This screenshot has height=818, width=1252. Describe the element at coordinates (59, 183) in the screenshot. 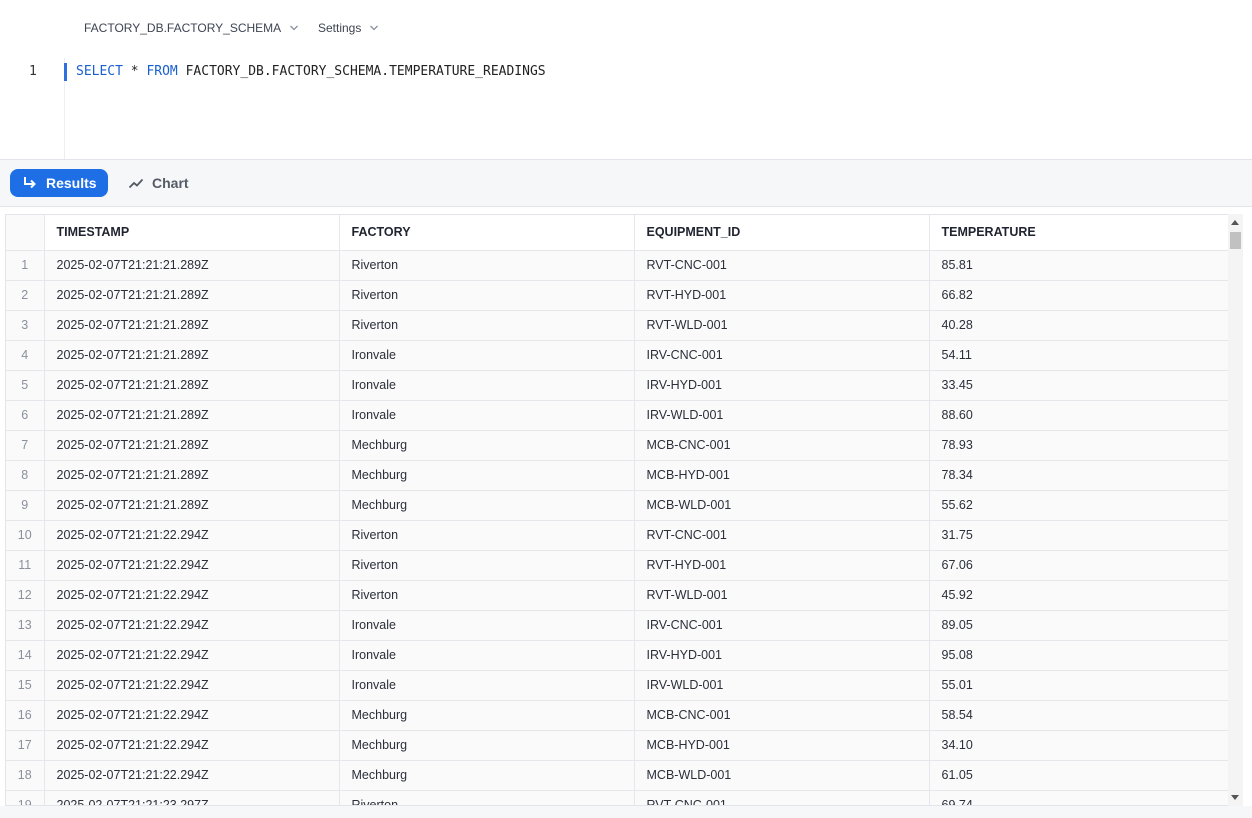

I see `results-tab-button: Results` at that location.